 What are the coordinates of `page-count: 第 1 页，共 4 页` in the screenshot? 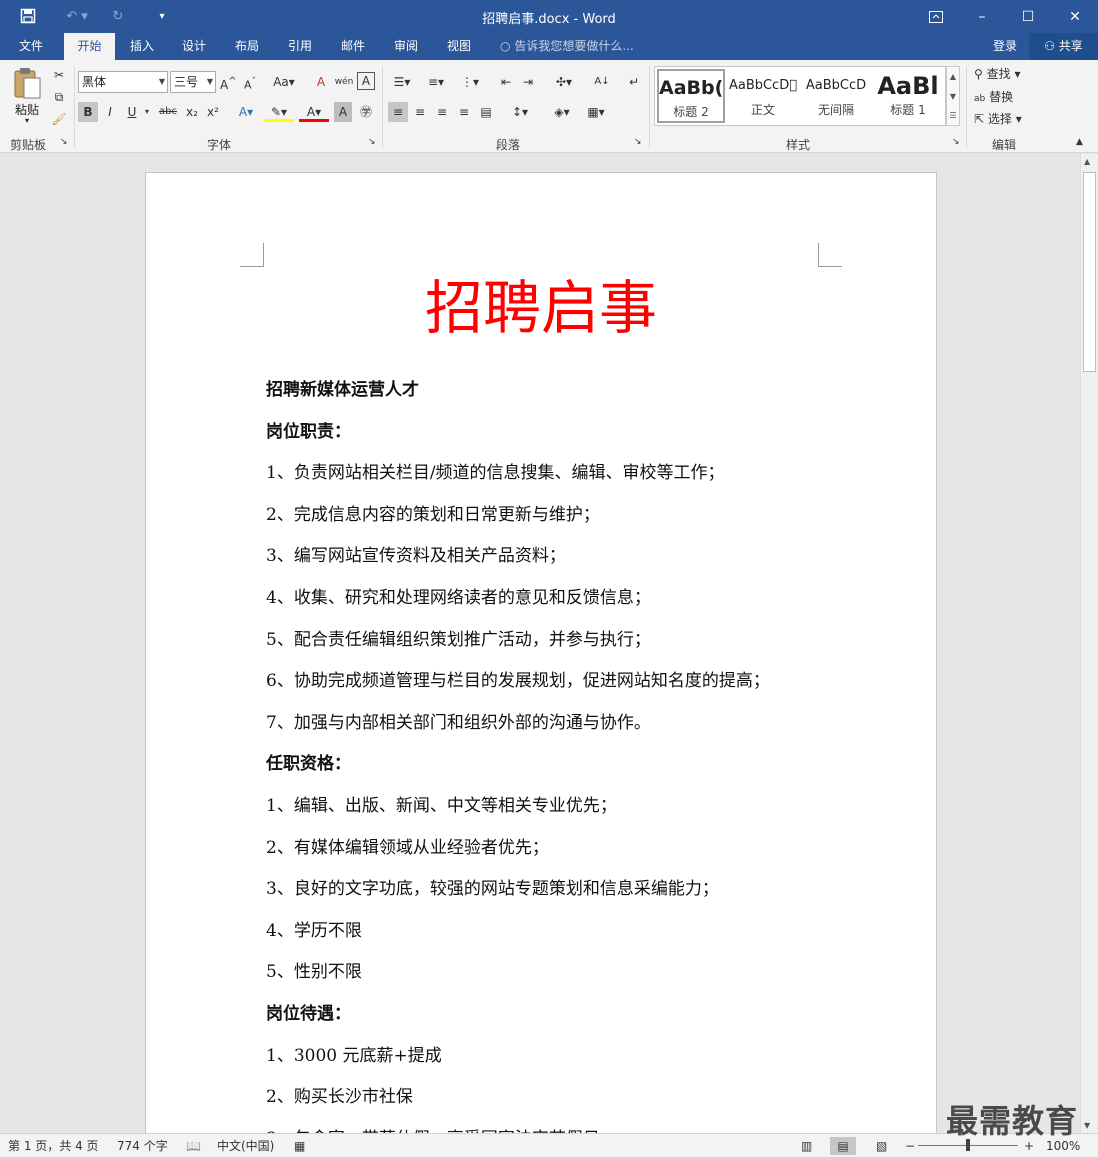 It's located at (53, 1146).